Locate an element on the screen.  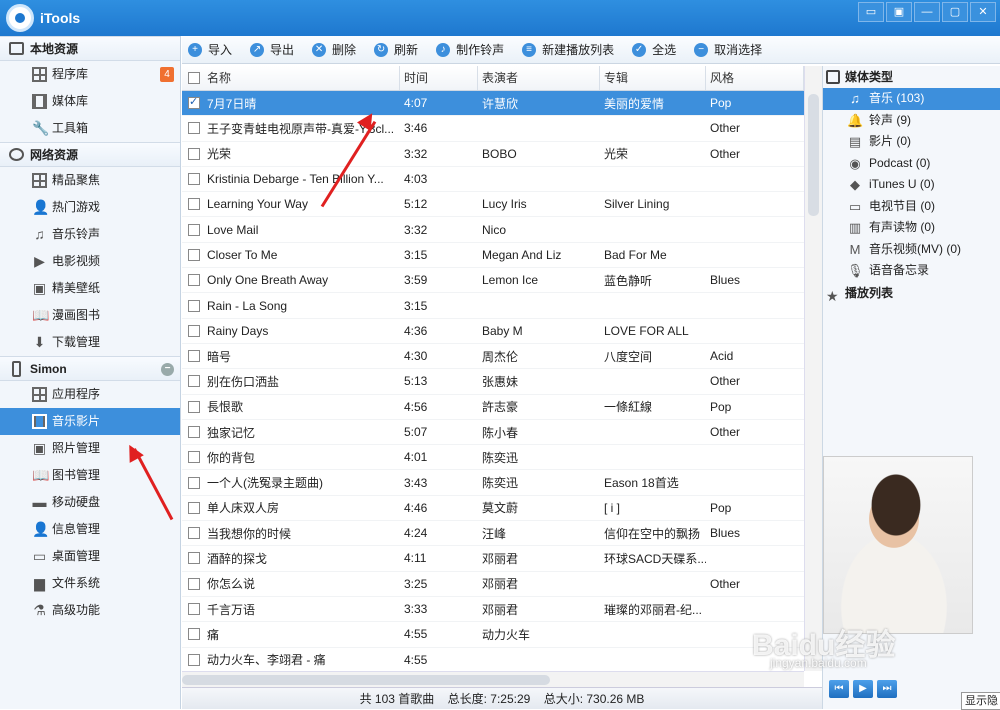
sidebar-item: ▣ 照片管理 is located at coordinates (90, 448).